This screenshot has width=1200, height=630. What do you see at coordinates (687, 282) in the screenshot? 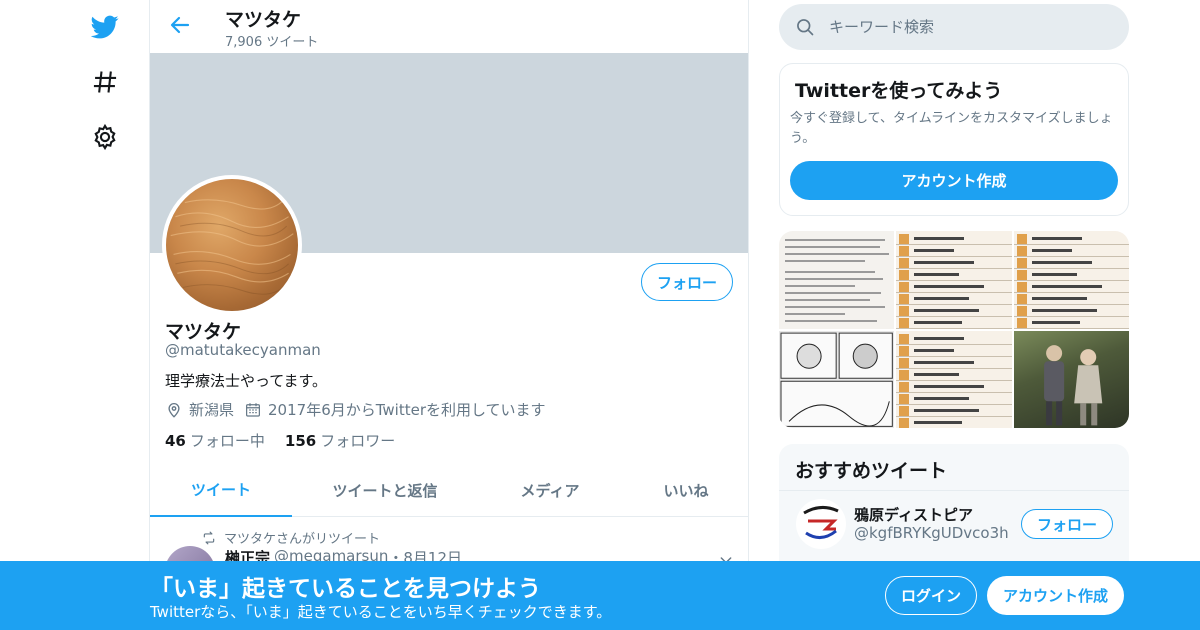
I see `follow-button: フォロー` at bounding box center [687, 282].